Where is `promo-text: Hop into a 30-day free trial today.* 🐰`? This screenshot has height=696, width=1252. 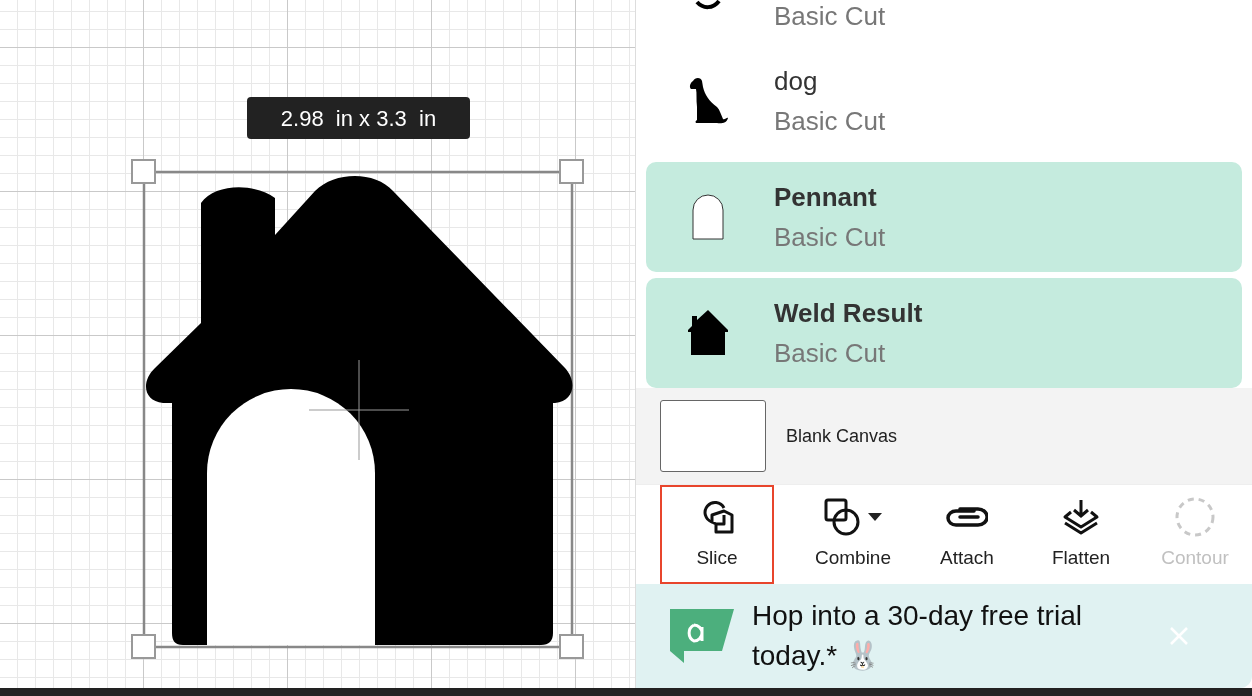 promo-text: Hop into a 30-day free trial today.* 🐰 is located at coordinates (917, 636).